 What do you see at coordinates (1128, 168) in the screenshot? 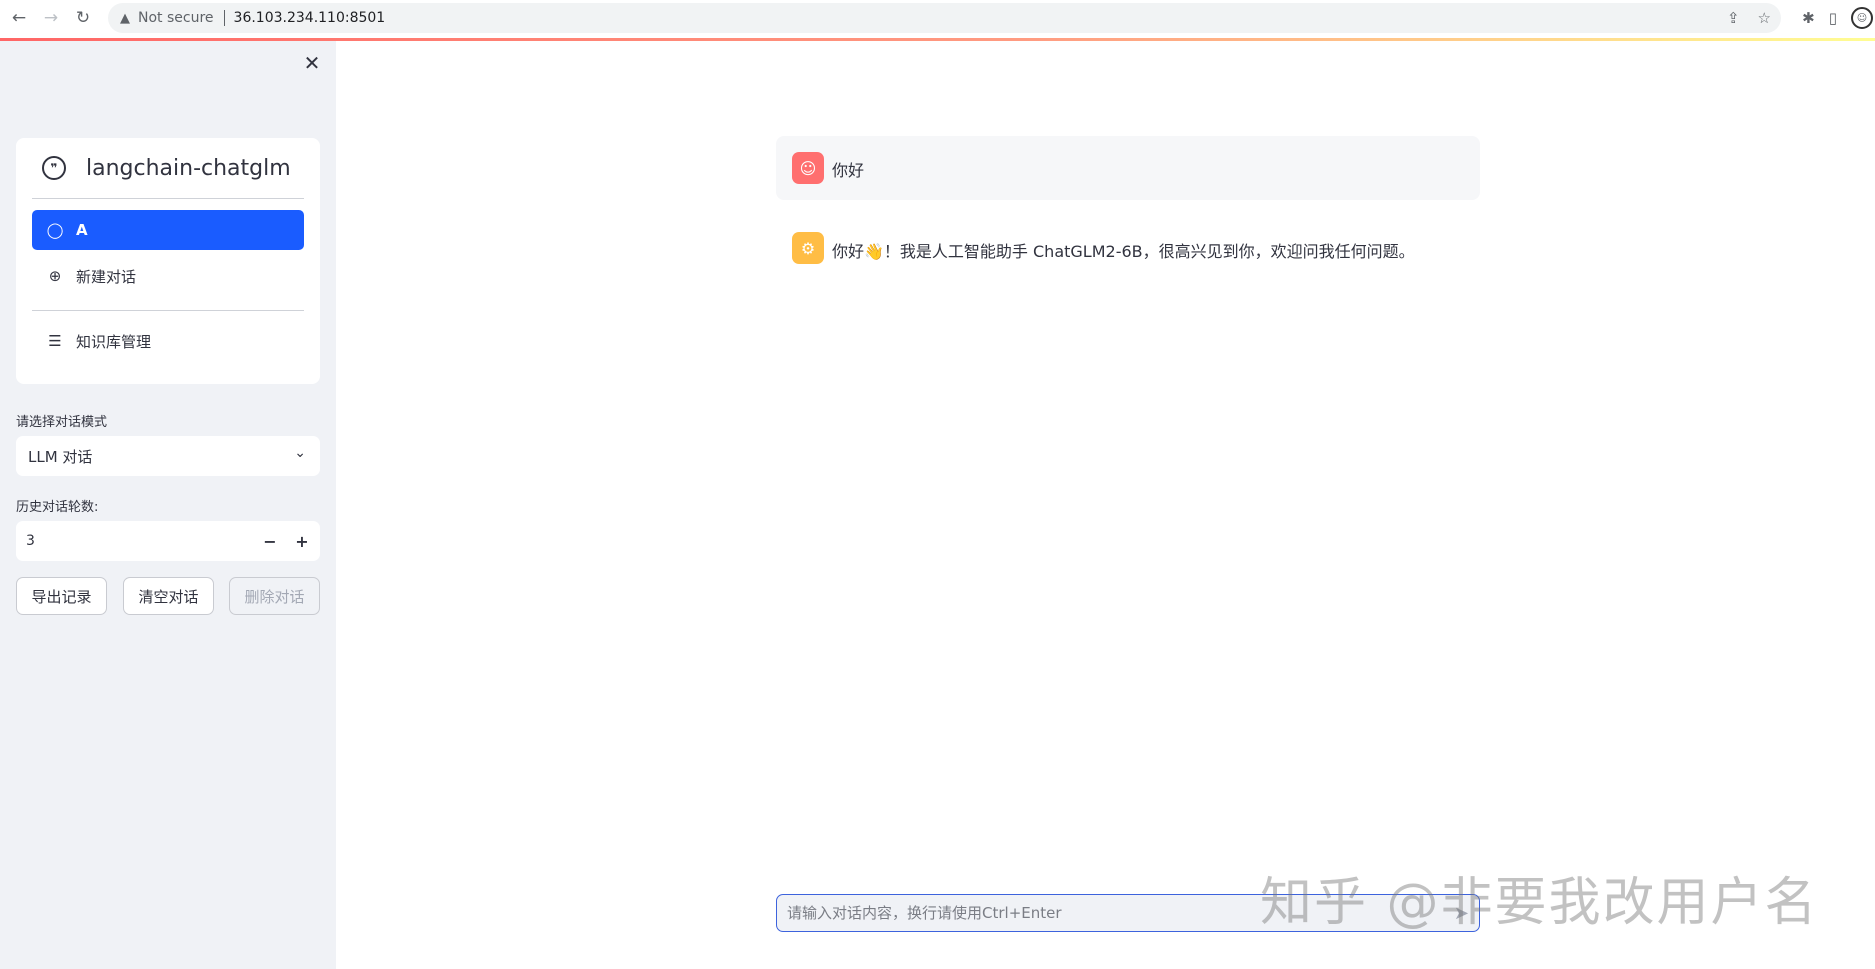
I see `user-message: ☺ 你好` at bounding box center [1128, 168].